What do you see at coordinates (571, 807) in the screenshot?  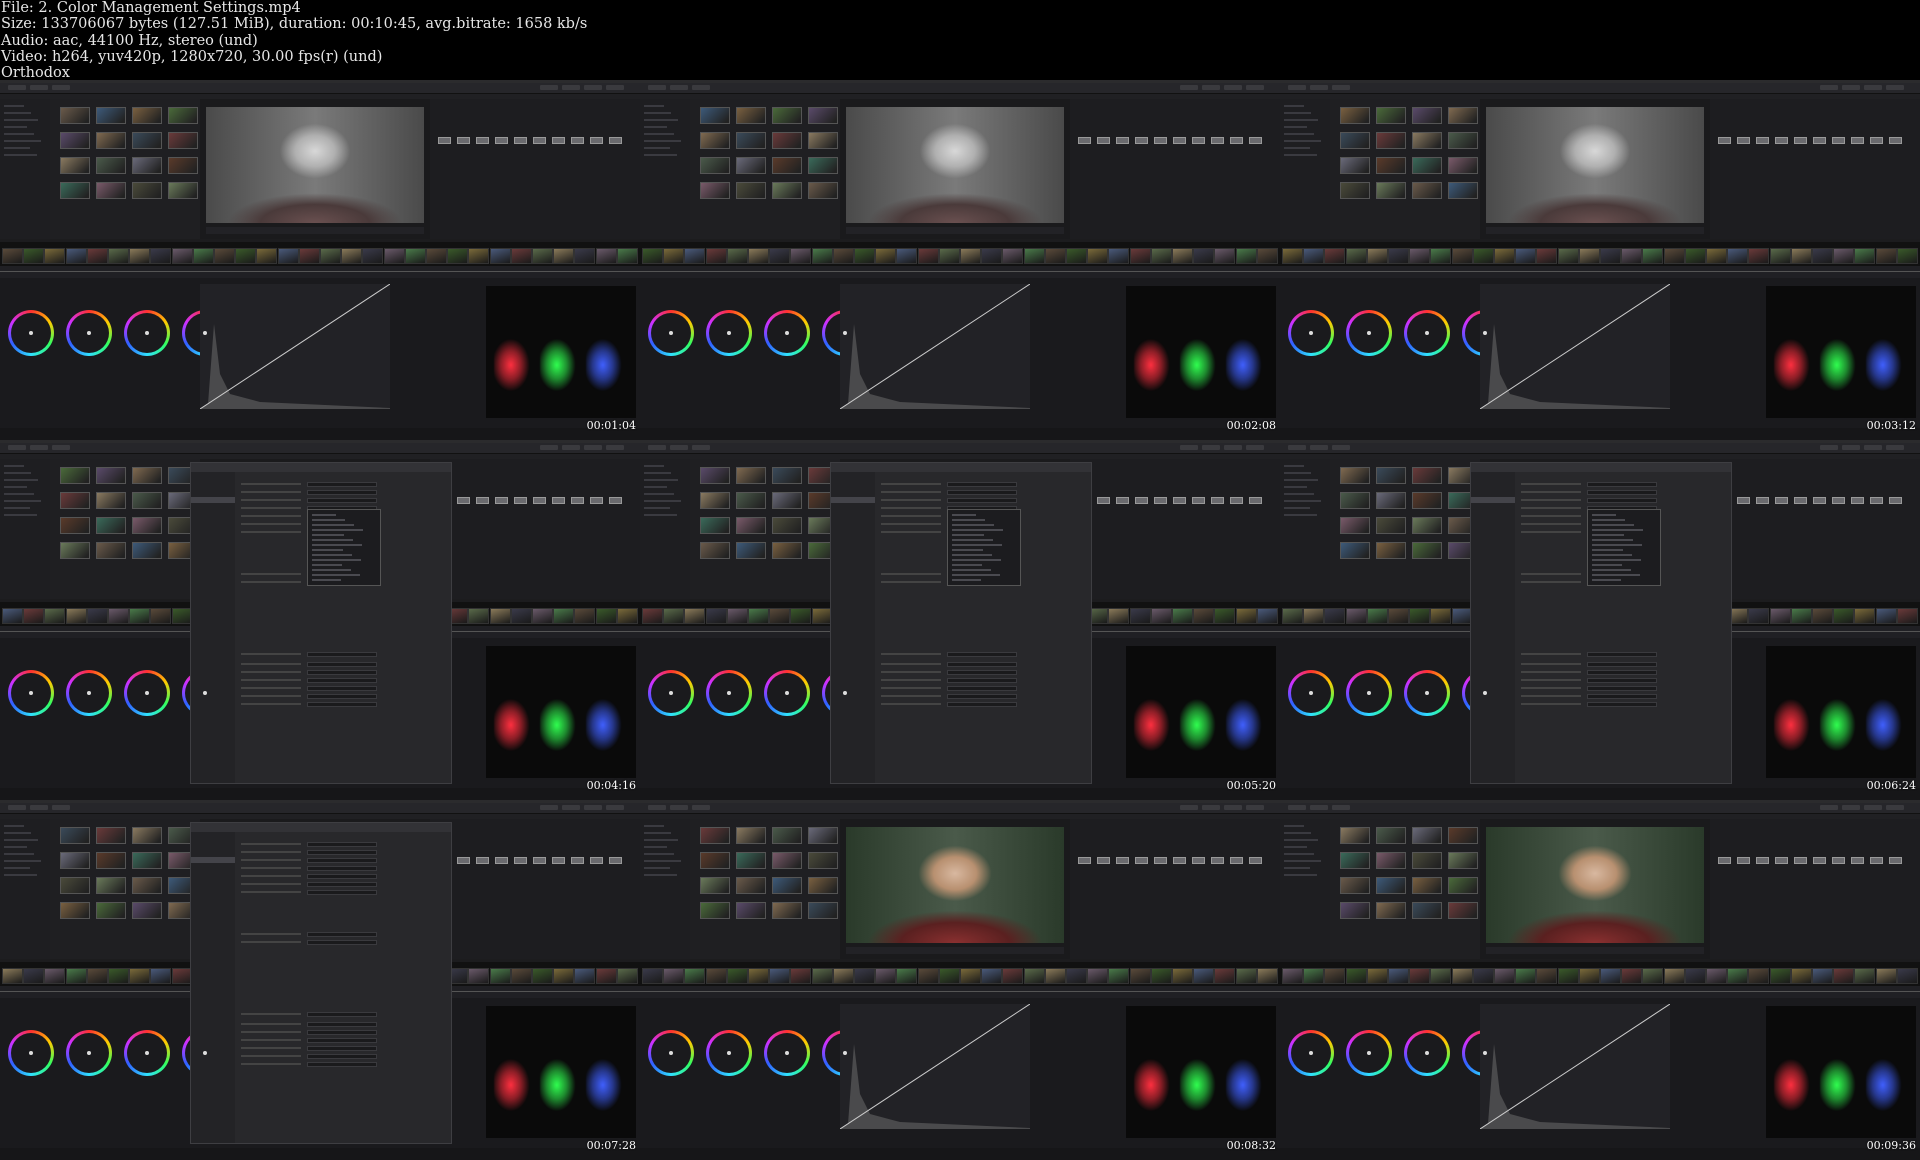 I see `lightbox-button` at bounding box center [571, 807].